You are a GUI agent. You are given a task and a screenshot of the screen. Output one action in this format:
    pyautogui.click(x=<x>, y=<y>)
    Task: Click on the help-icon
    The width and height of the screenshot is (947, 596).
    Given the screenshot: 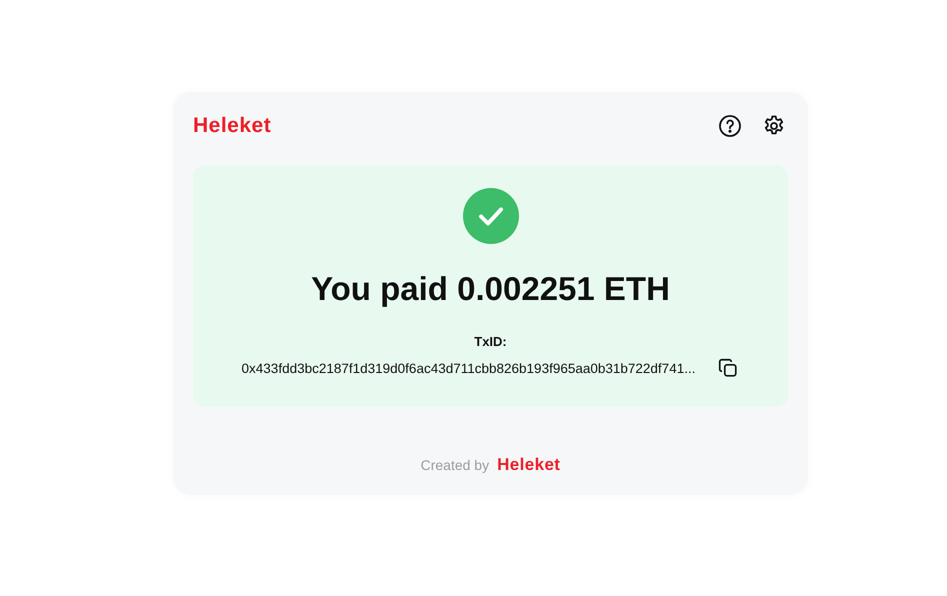 What is the action you would take?
    pyautogui.click(x=730, y=126)
    